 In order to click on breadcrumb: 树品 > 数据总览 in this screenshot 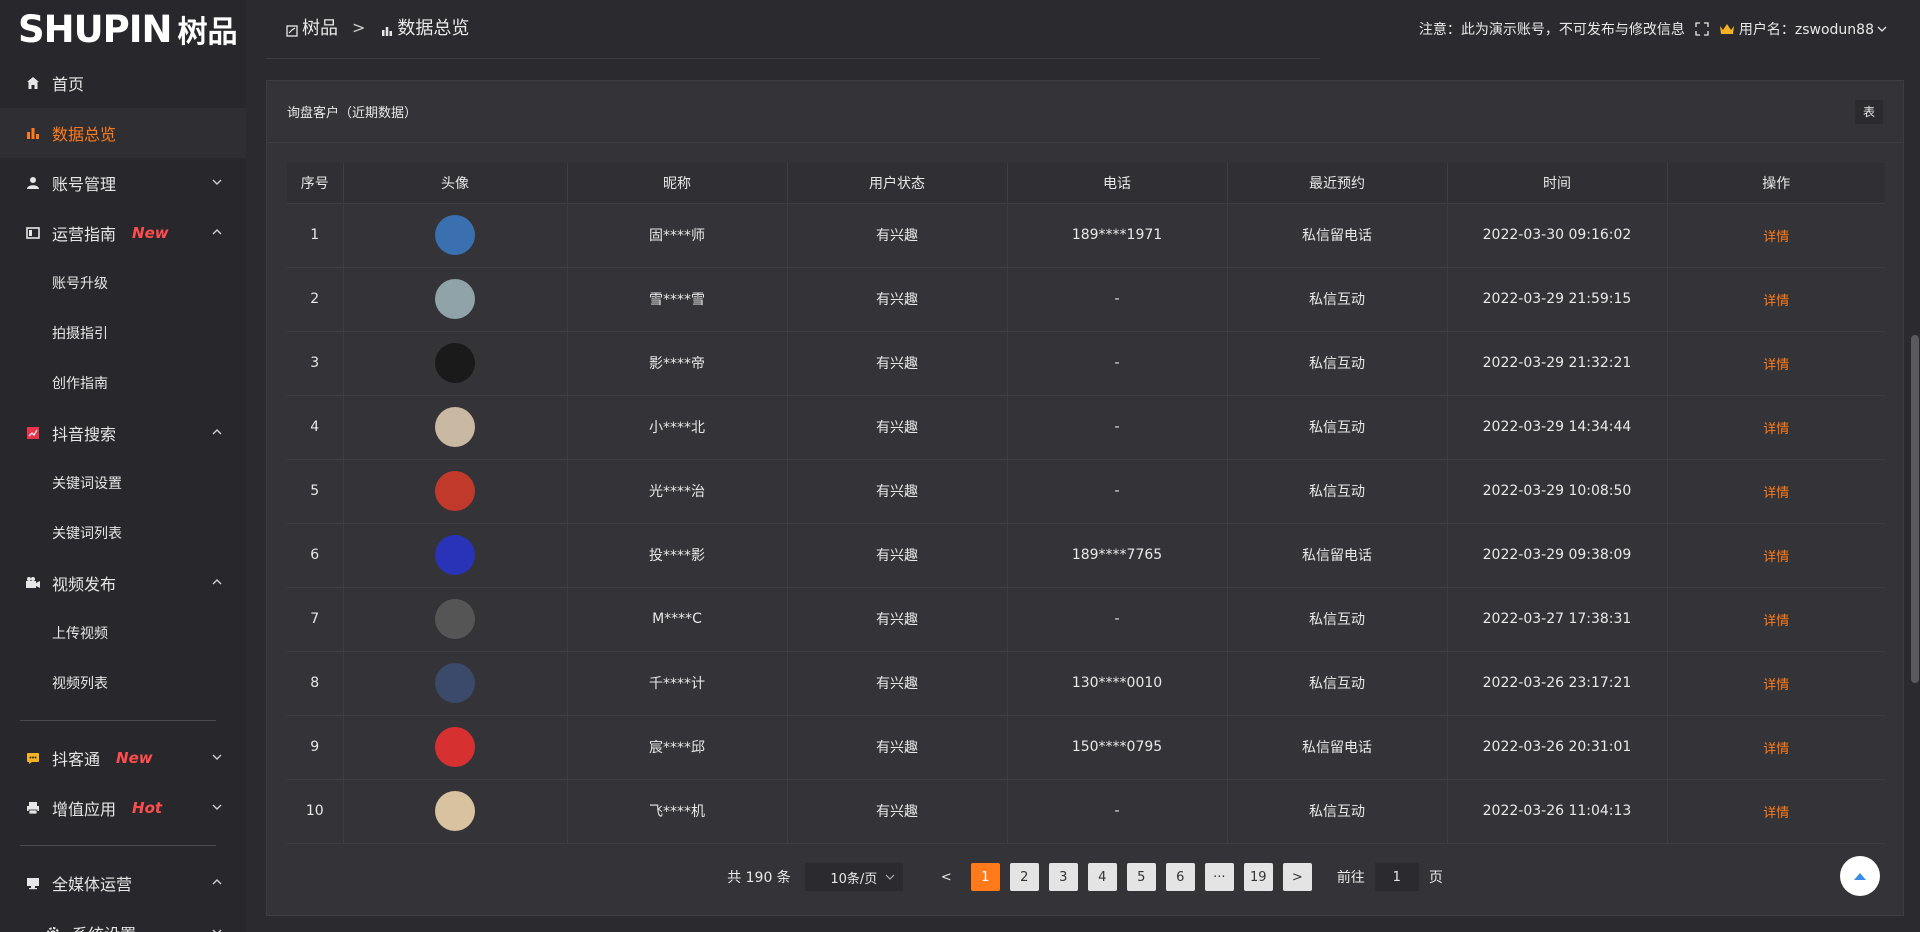, I will do `click(377, 27)`.